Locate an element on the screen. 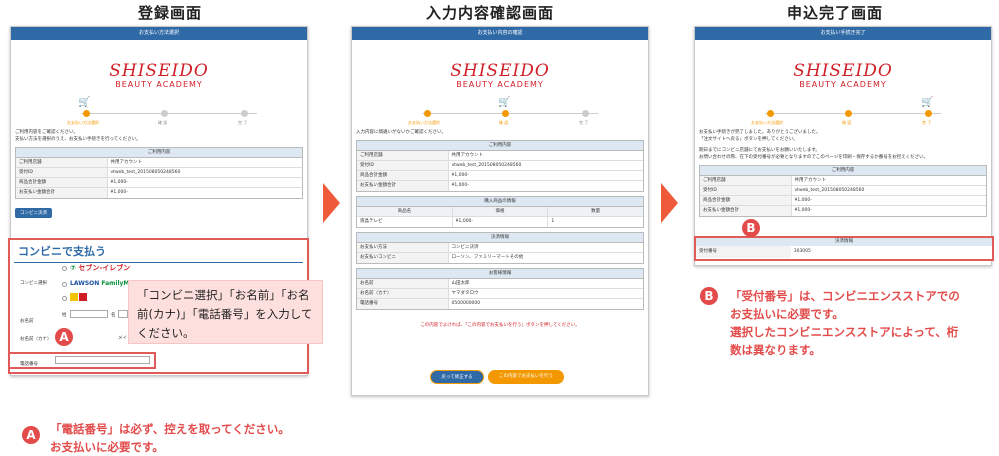 Image resolution: width=999 pixels, height=456 pixels. receipt-label: 受付番号 is located at coordinates (743, 252).